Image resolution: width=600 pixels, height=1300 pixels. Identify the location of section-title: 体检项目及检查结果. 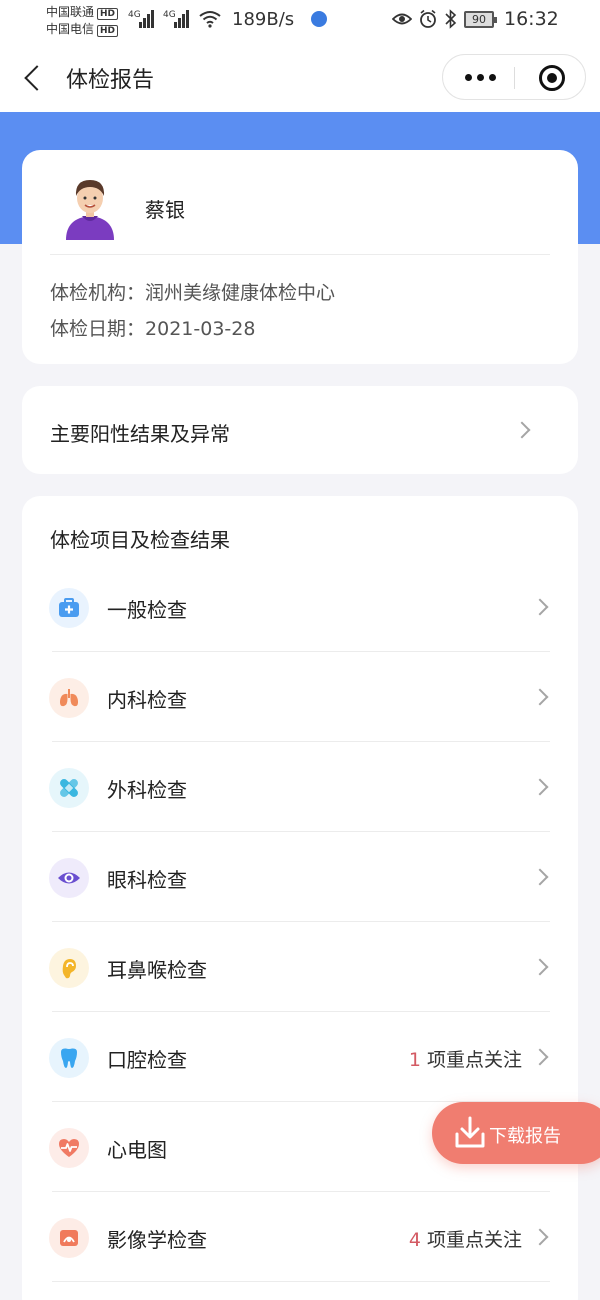
(140, 540).